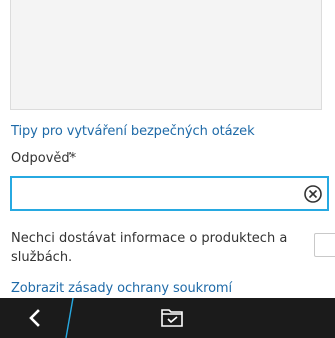  Describe the element at coordinates (69, 318) in the screenshot. I see `accent-divider` at that location.